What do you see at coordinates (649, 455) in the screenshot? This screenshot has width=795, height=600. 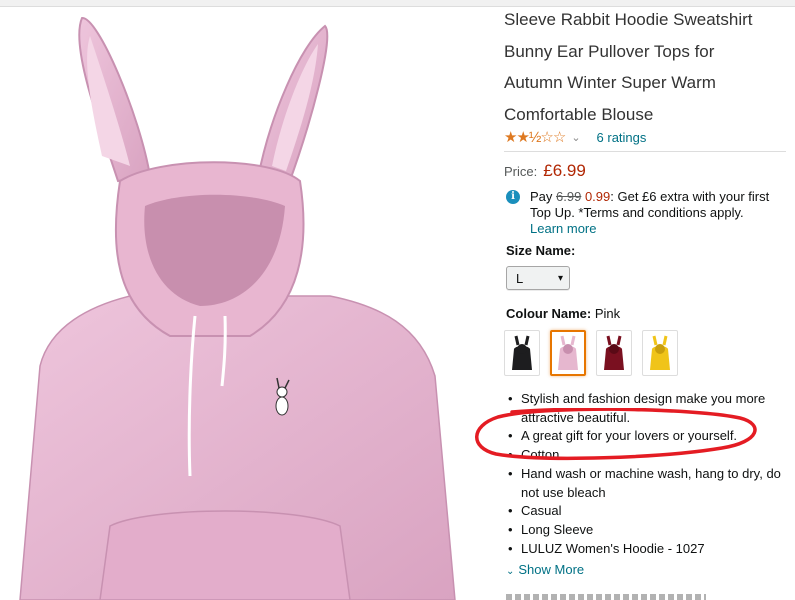 I see `list-item: Cotton` at bounding box center [649, 455].